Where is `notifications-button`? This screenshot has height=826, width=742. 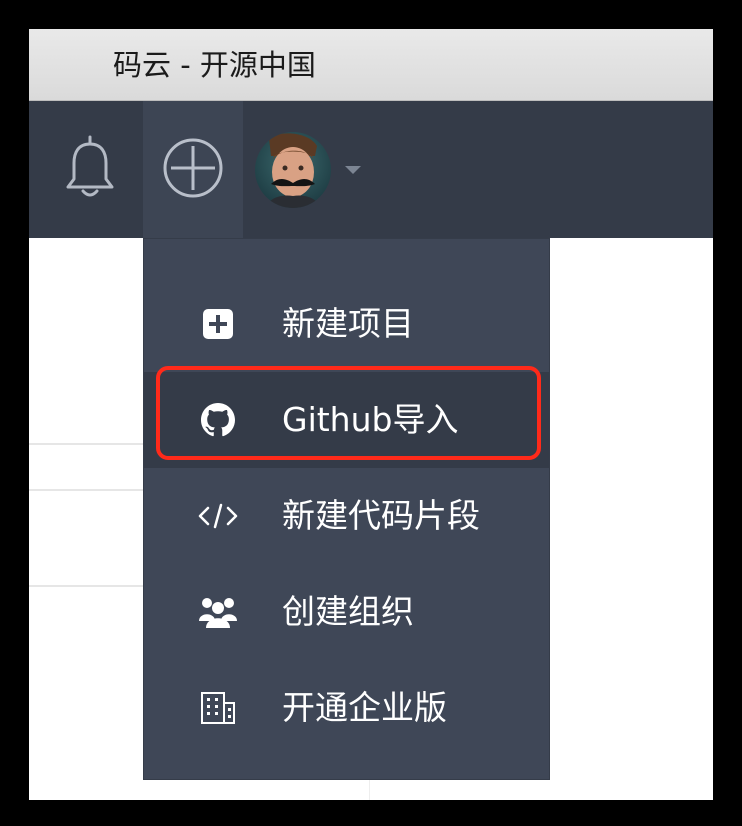
notifications-button is located at coordinates (90, 169).